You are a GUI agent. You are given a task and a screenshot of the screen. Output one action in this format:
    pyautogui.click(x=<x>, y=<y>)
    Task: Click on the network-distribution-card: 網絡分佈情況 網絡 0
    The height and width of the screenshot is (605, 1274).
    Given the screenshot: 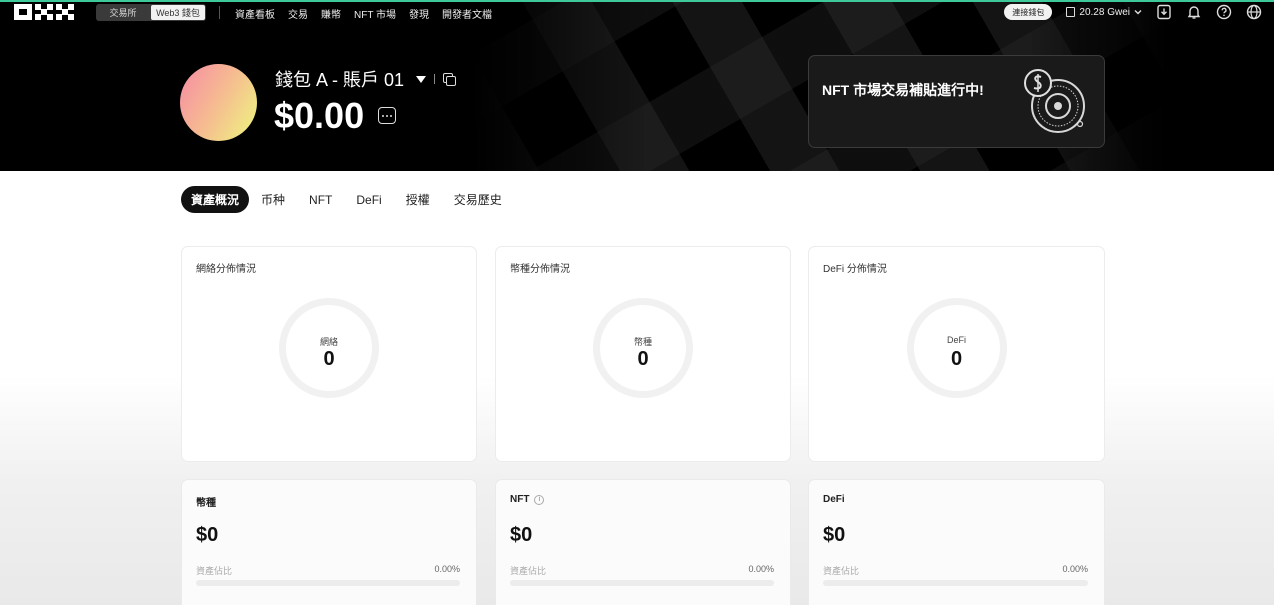 What is the action you would take?
    pyautogui.click(x=329, y=354)
    